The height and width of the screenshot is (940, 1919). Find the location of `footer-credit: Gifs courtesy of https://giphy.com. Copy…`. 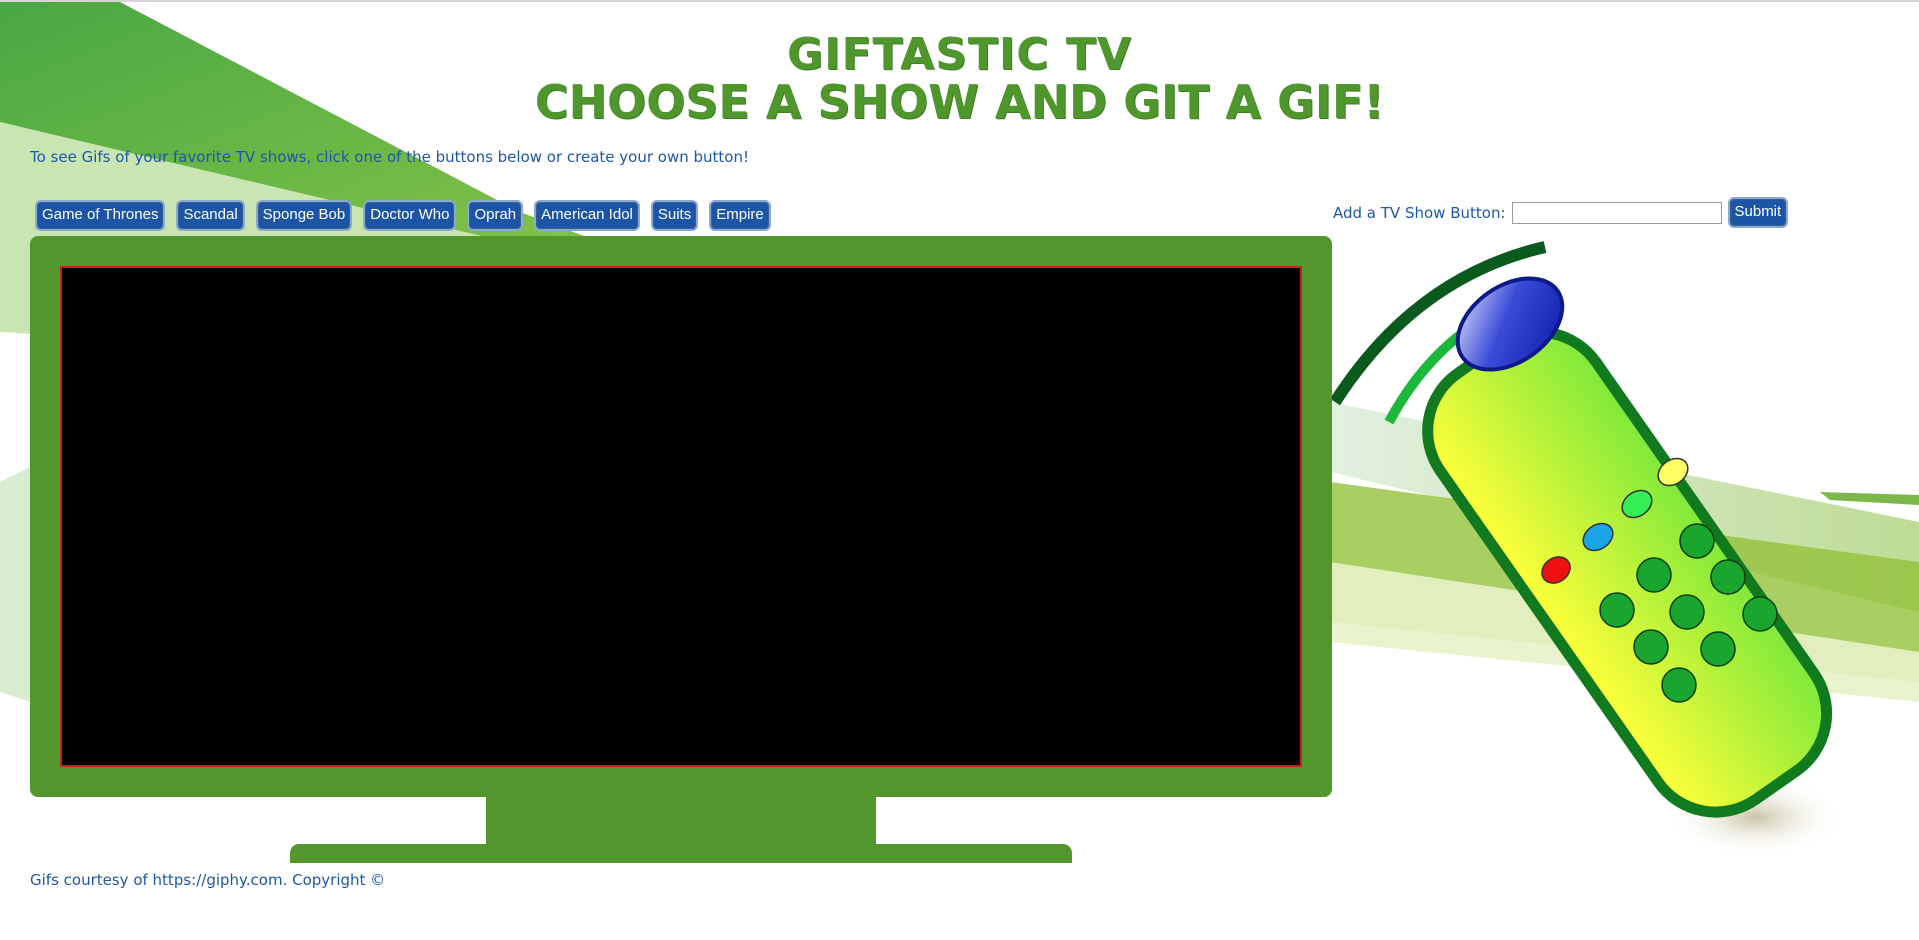

footer-credit: Gifs courtesy of https://giphy.com. Copy… is located at coordinates (208, 880).